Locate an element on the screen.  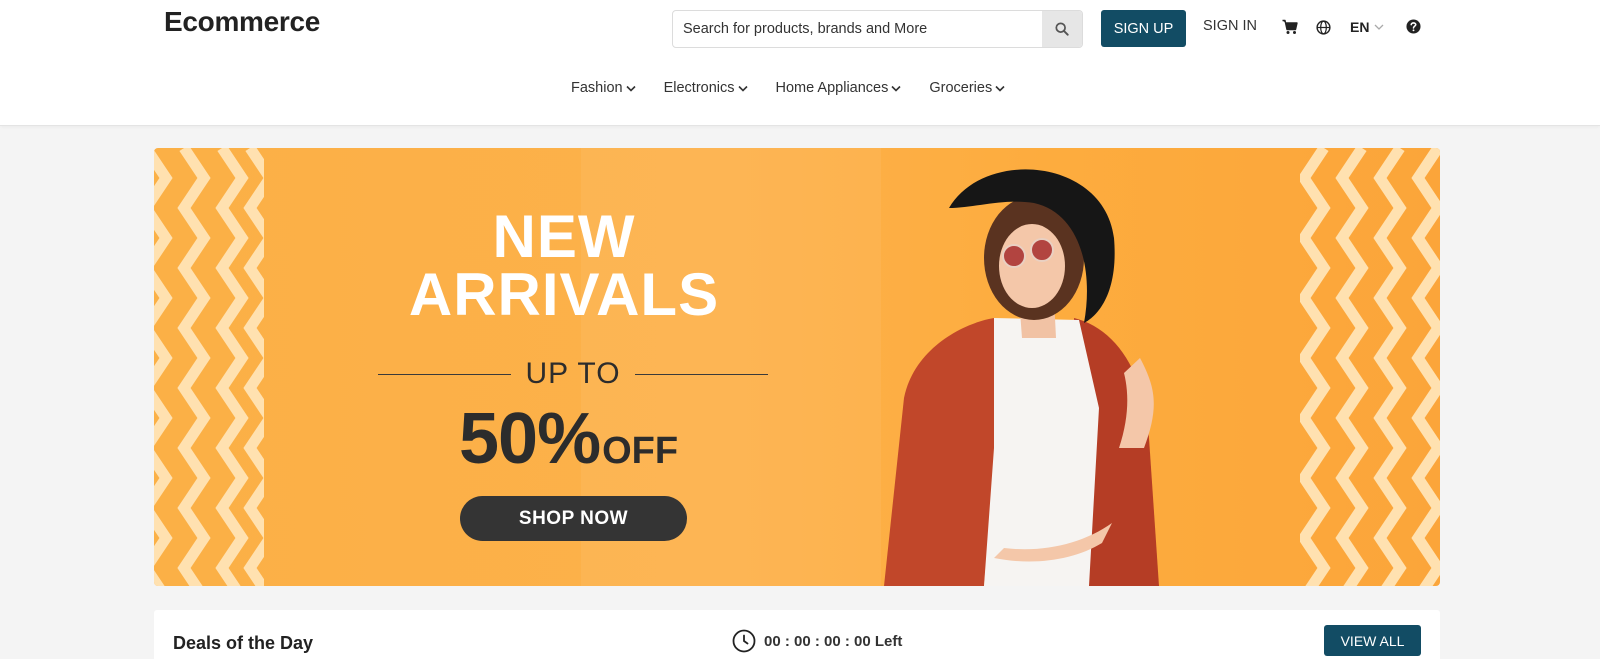
upto-row: UP TO is located at coordinates (573, 374).